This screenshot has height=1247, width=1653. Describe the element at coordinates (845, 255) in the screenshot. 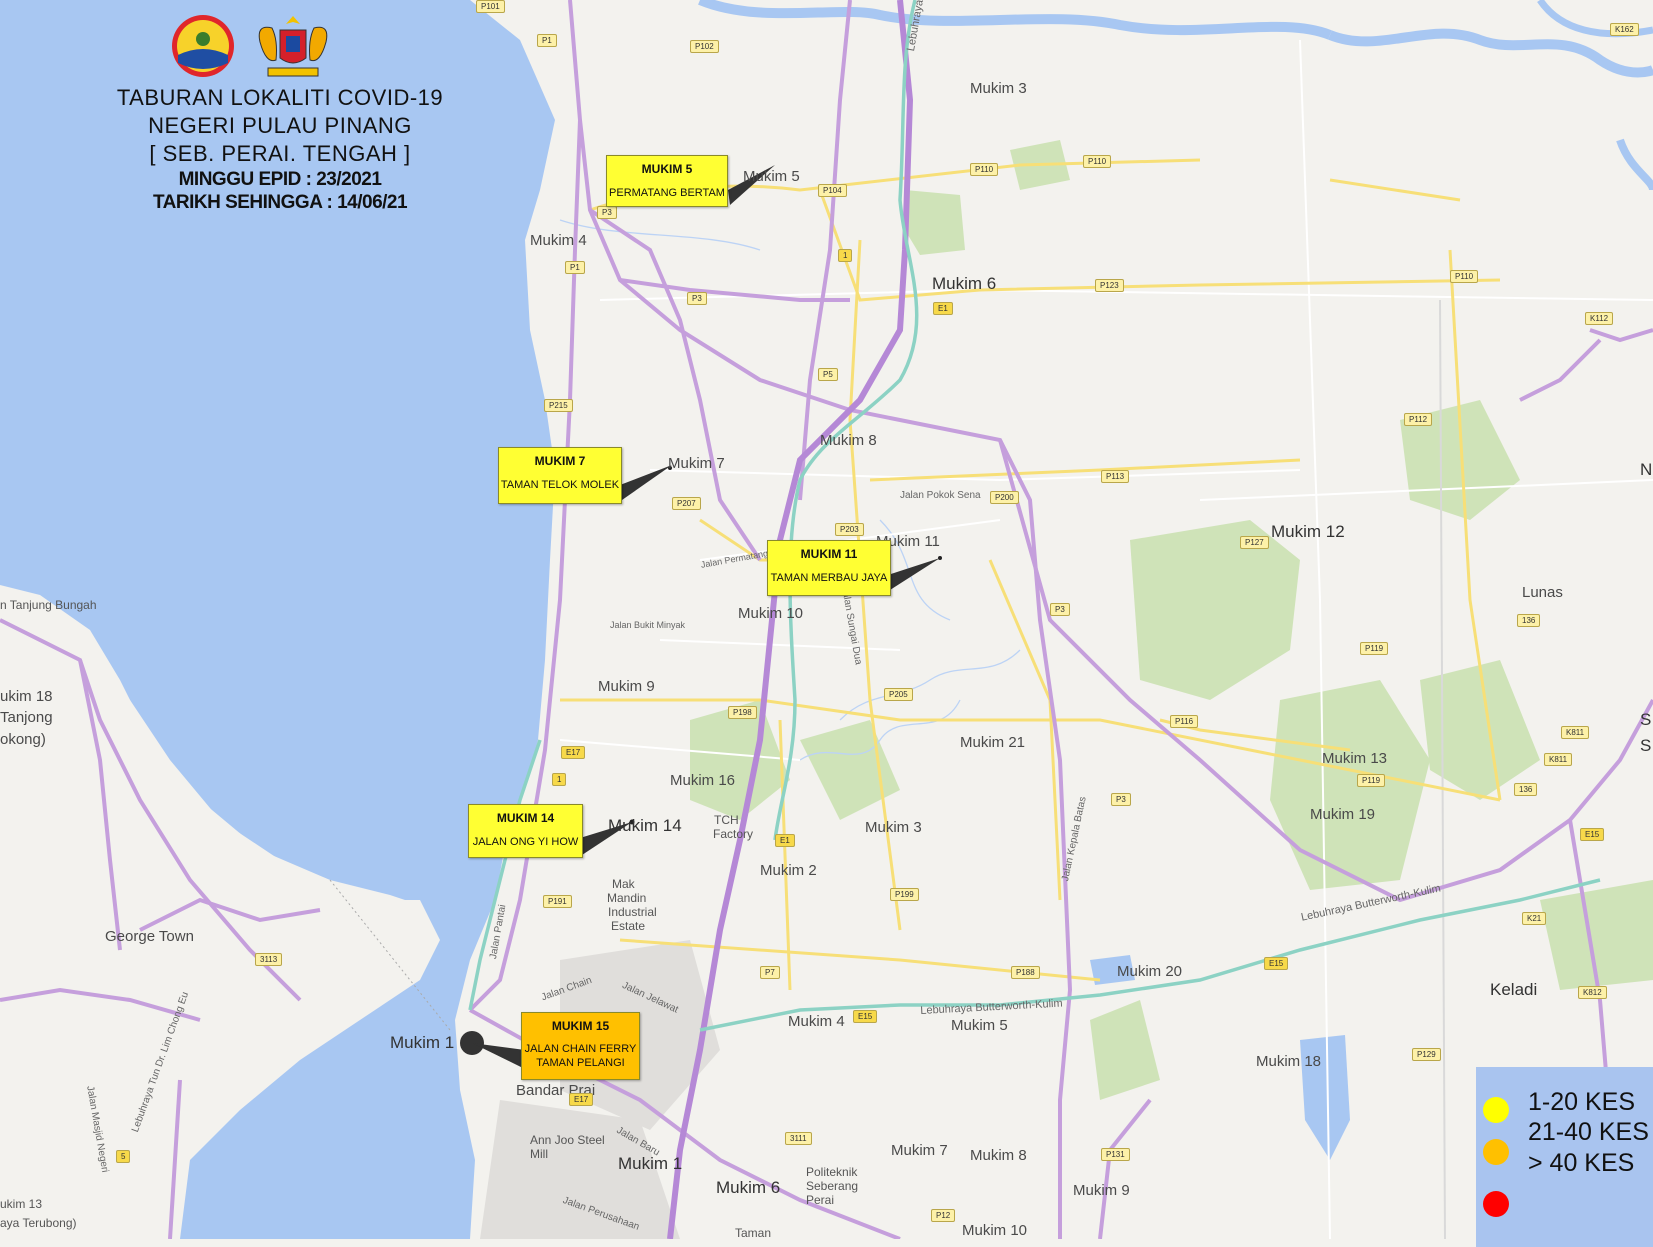

I see `road-shield: 1` at that location.